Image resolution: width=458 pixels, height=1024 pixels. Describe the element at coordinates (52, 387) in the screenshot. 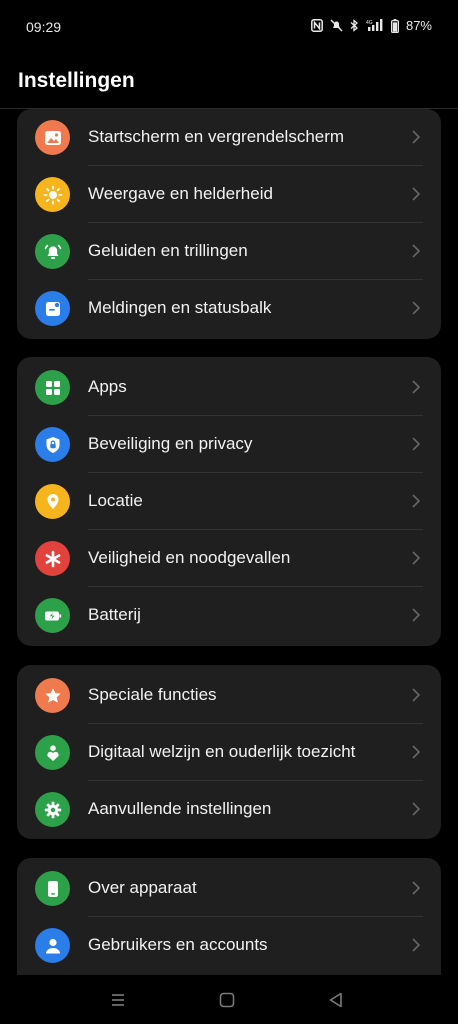

I see `apps-grid-icon` at that location.